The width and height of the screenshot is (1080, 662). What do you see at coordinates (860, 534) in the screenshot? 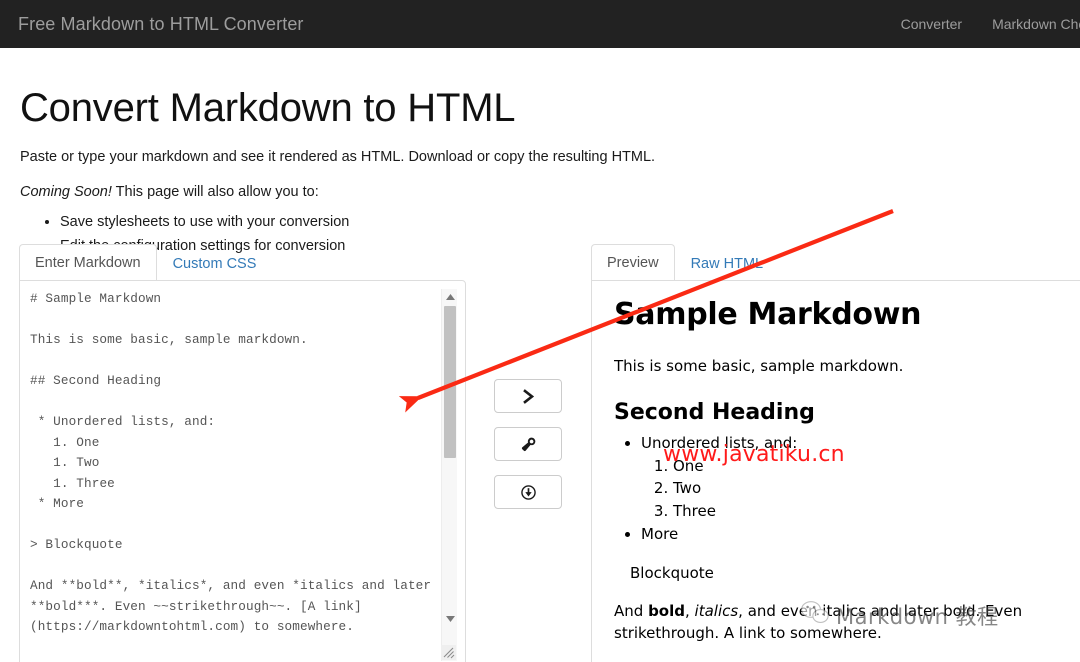
I see `preview-list-item: More` at bounding box center [860, 534].